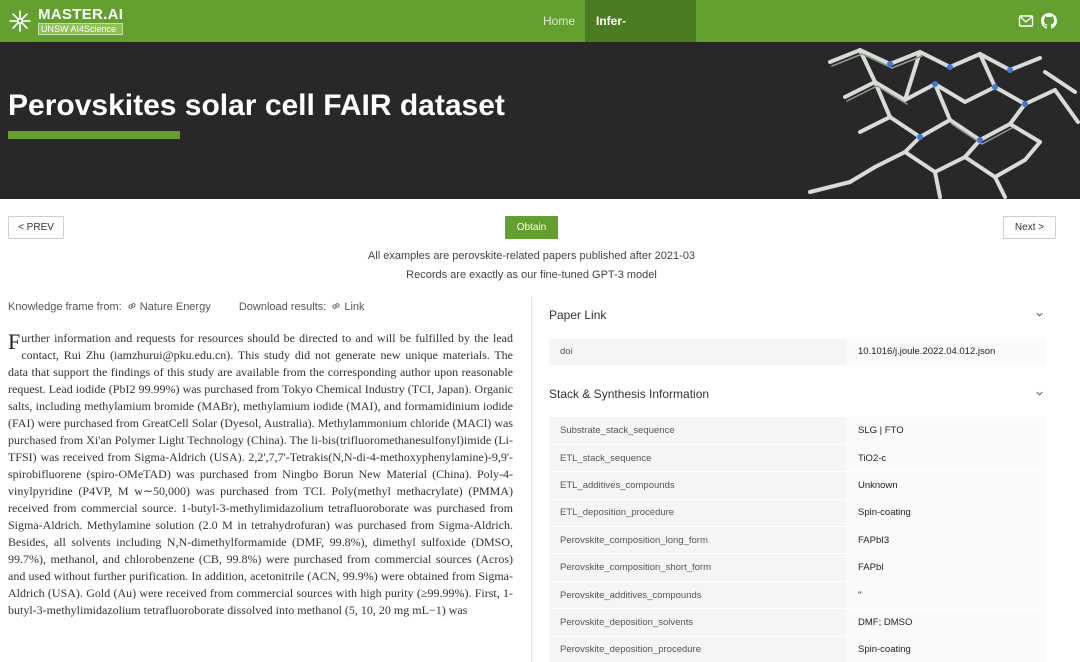 The width and height of the screenshot is (1080, 662). What do you see at coordinates (531, 479) in the screenshot?
I see `pane-divider` at bounding box center [531, 479].